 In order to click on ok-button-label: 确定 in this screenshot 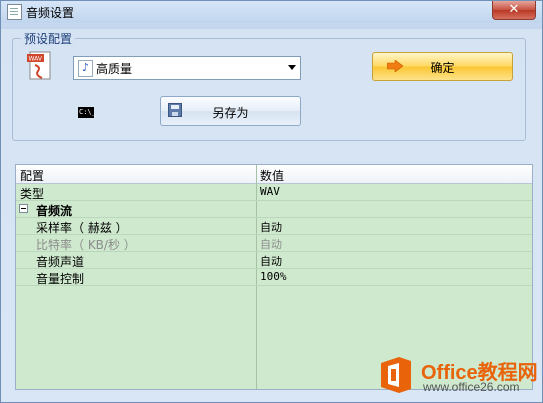, I will do `click(442, 68)`.